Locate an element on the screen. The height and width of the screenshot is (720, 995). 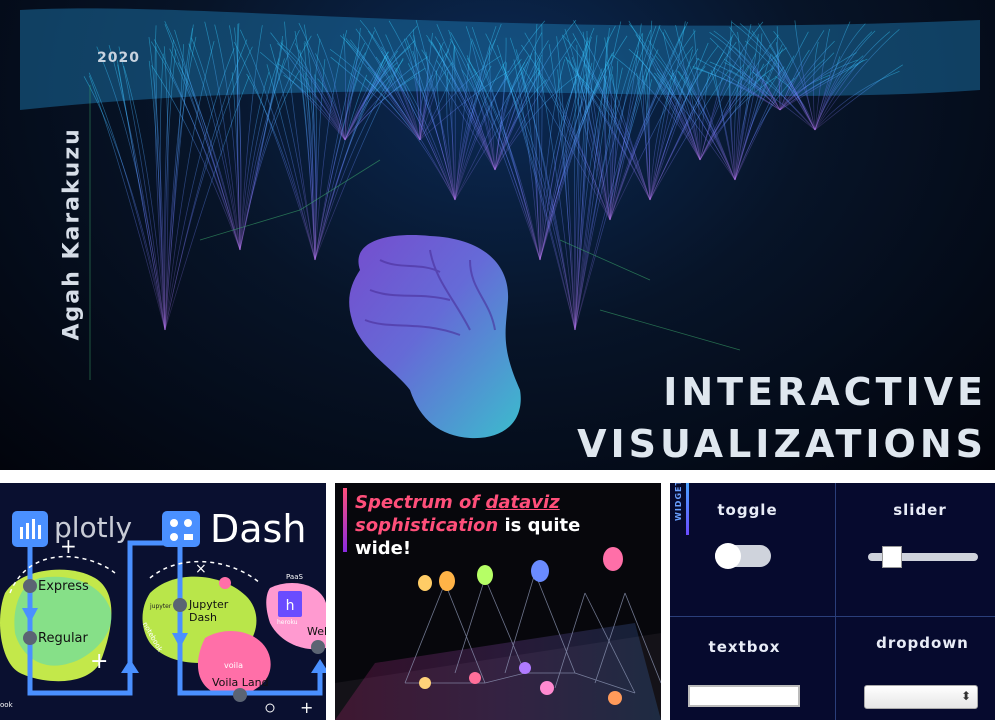
title-line-2: VISUALIZATIONS is located at coordinates (782, 444).